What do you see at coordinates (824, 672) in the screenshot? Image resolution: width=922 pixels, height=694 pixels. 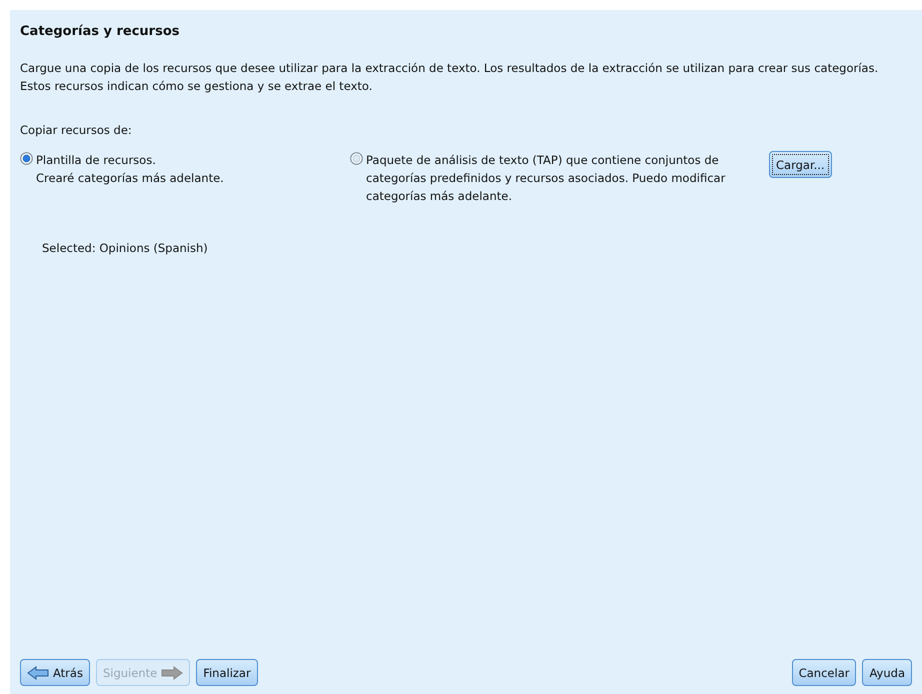 I see `dialog-button: Cancelar` at bounding box center [824, 672].